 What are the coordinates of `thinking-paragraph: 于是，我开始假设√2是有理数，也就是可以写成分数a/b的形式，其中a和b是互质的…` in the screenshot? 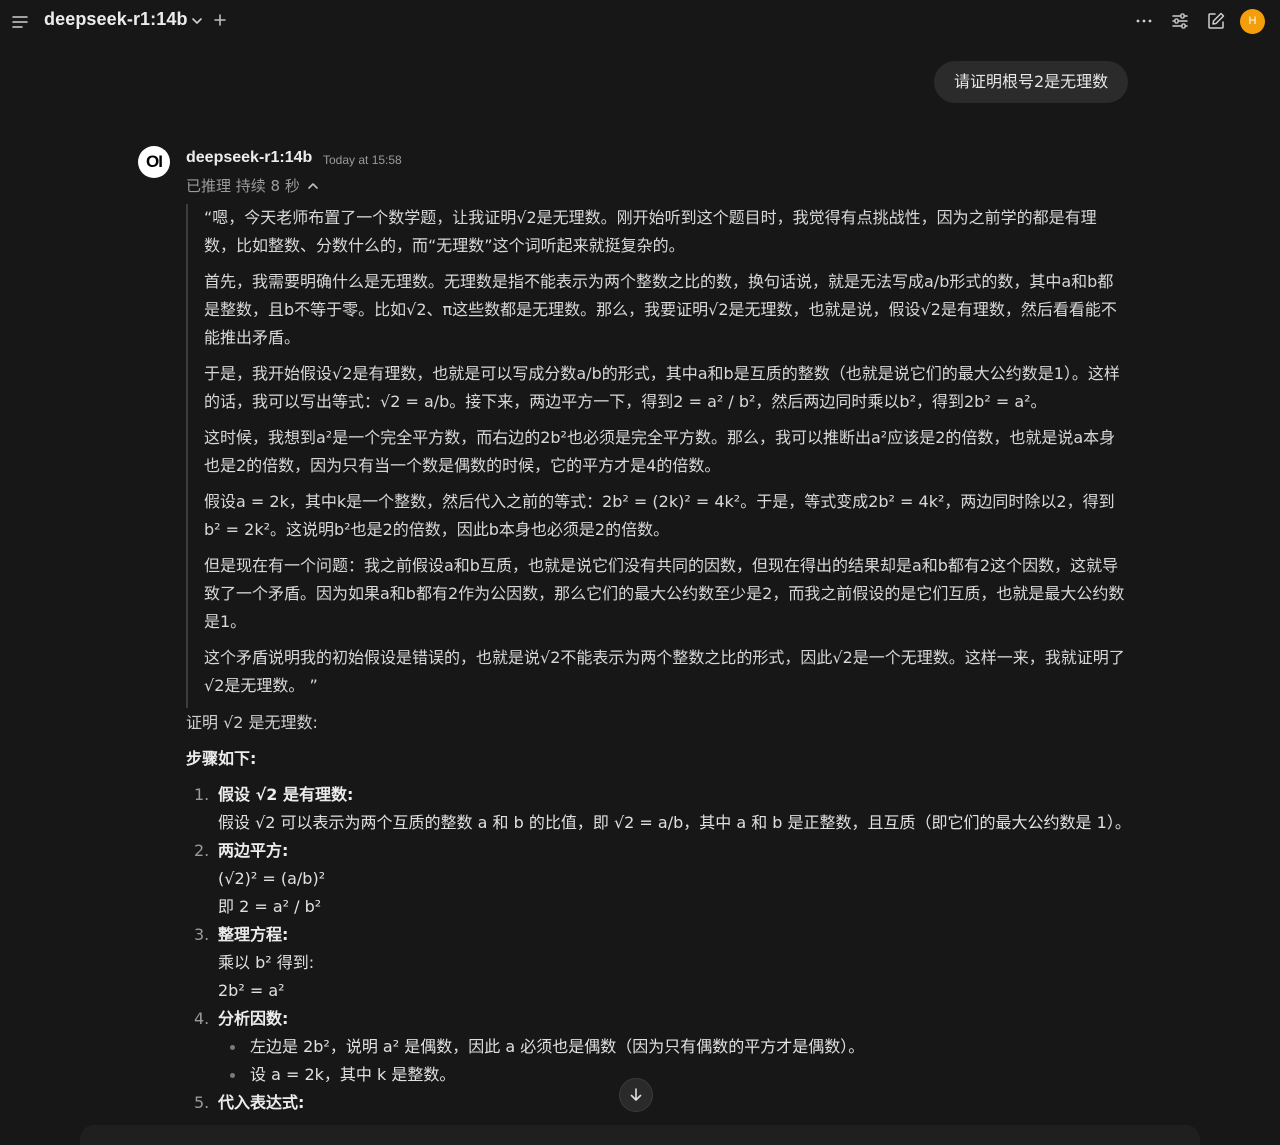 It's located at (662, 387).